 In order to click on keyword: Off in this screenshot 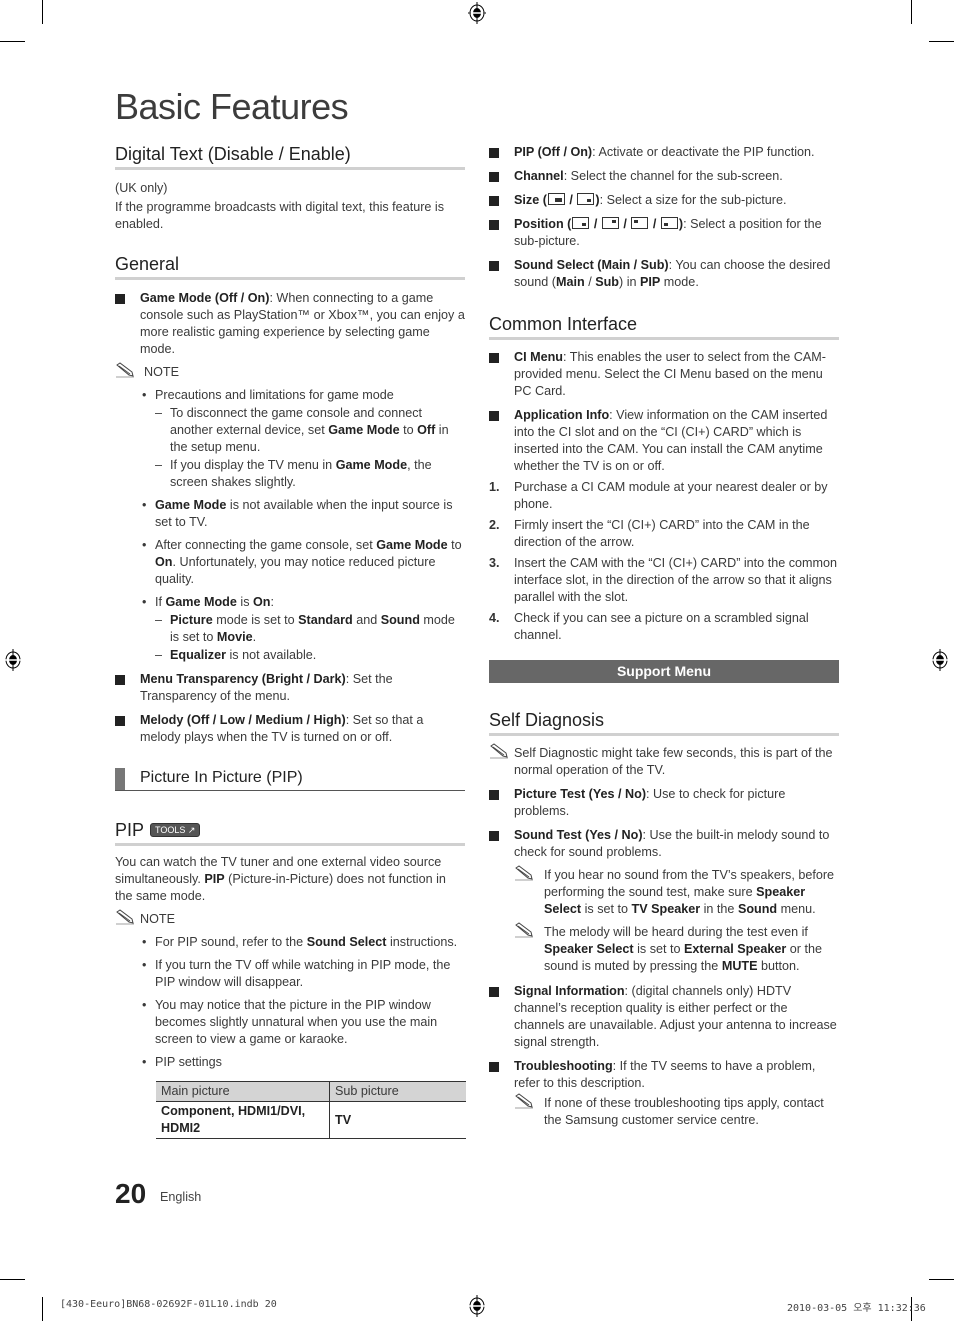, I will do `click(426, 430)`.